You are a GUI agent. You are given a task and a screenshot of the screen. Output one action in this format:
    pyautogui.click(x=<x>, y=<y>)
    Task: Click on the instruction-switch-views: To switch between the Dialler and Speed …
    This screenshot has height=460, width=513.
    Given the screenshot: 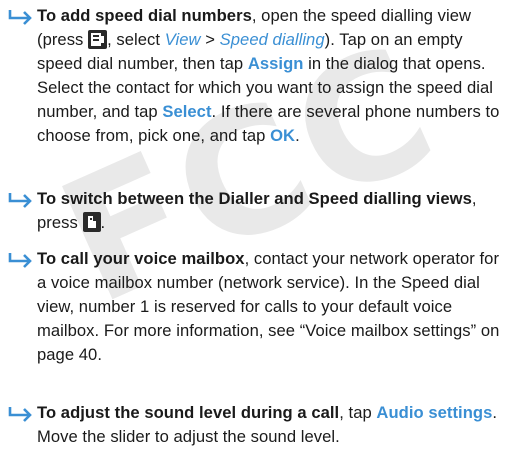 What is the action you would take?
    pyautogui.click(x=258, y=211)
    